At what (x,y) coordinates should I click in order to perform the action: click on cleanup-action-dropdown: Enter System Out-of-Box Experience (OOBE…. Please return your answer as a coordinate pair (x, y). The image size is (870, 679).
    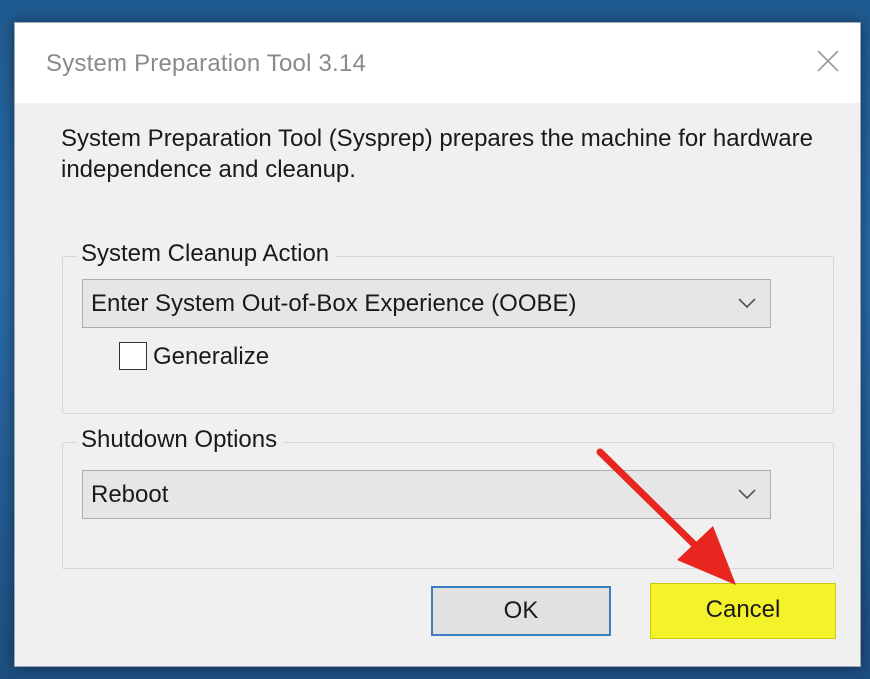
    Looking at the image, I should click on (426, 303).